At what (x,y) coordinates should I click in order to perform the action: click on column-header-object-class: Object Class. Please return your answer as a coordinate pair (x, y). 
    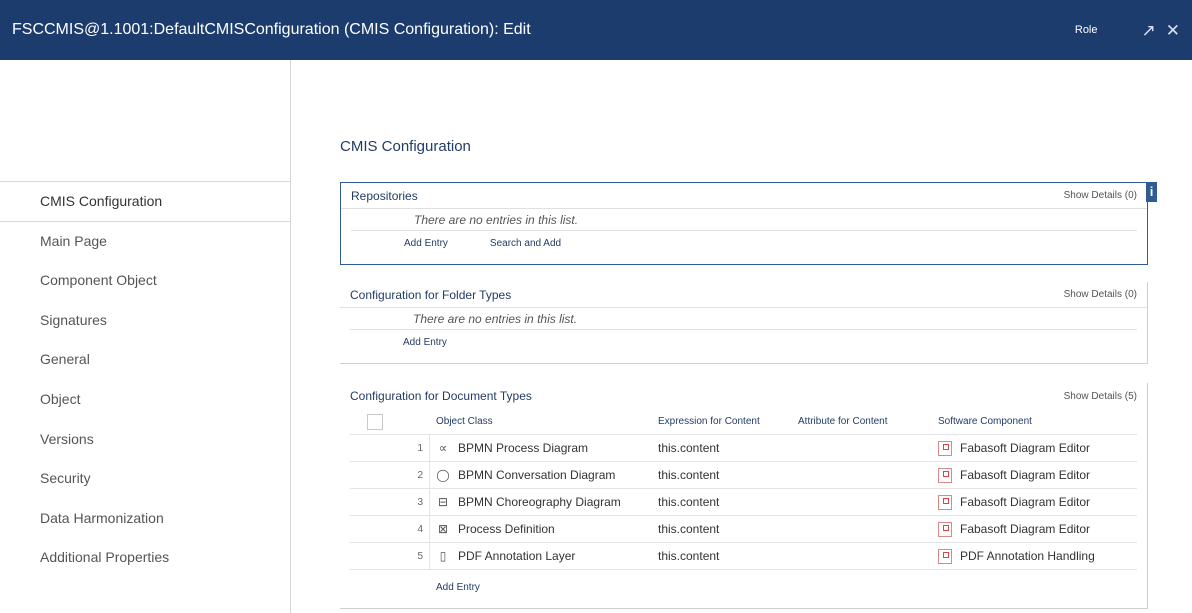
    Looking at the image, I should click on (544, 421).